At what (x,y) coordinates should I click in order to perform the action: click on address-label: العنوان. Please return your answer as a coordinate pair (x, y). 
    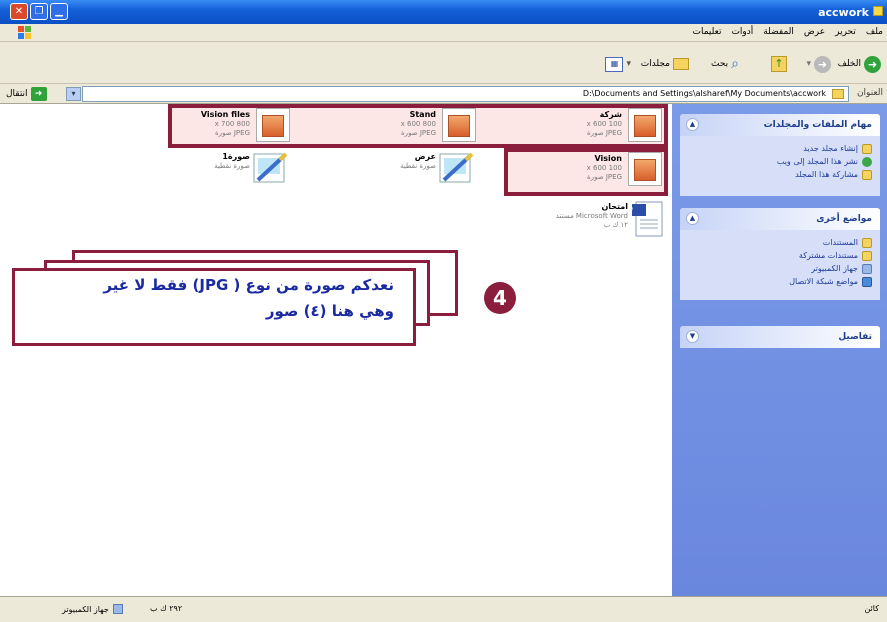
    Looking at the image, I should click on (869, 93).